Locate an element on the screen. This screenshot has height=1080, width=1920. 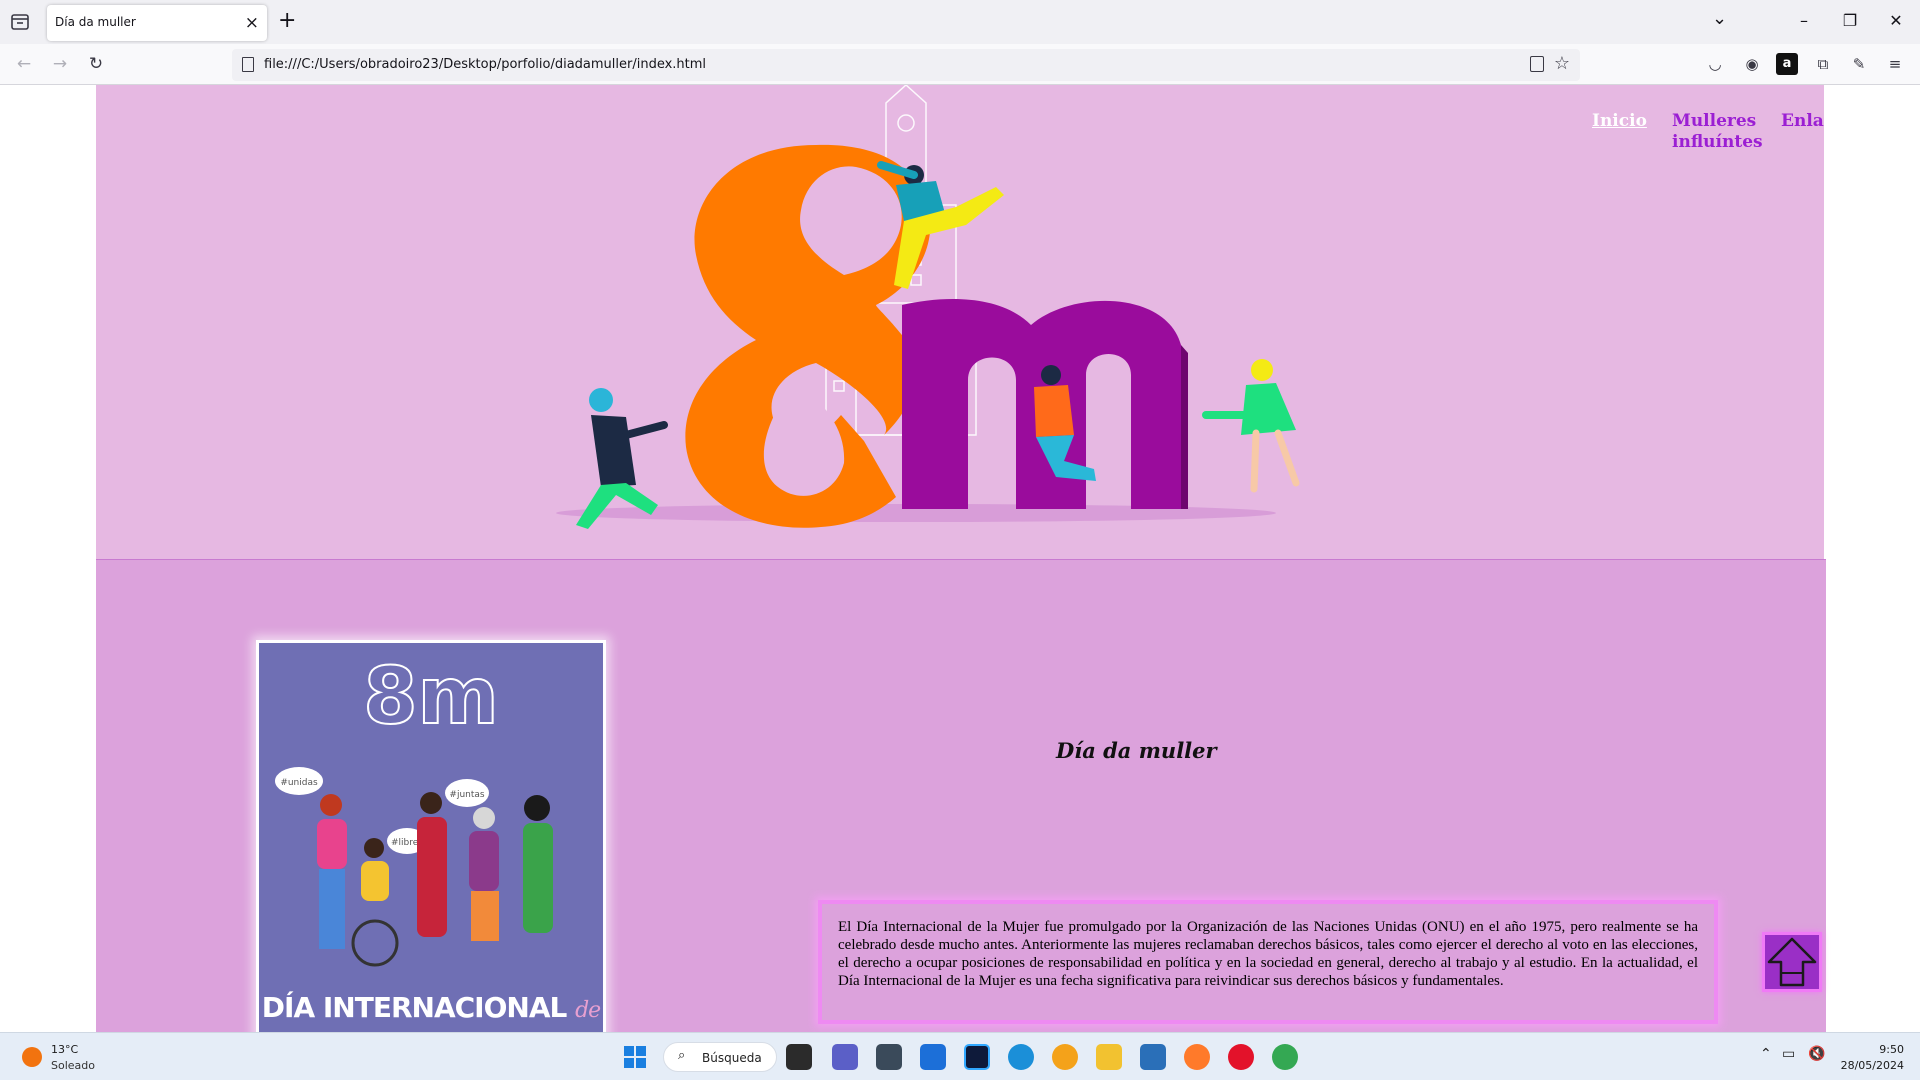
weather-description: Soleado is located at coordinates (73, 1065).